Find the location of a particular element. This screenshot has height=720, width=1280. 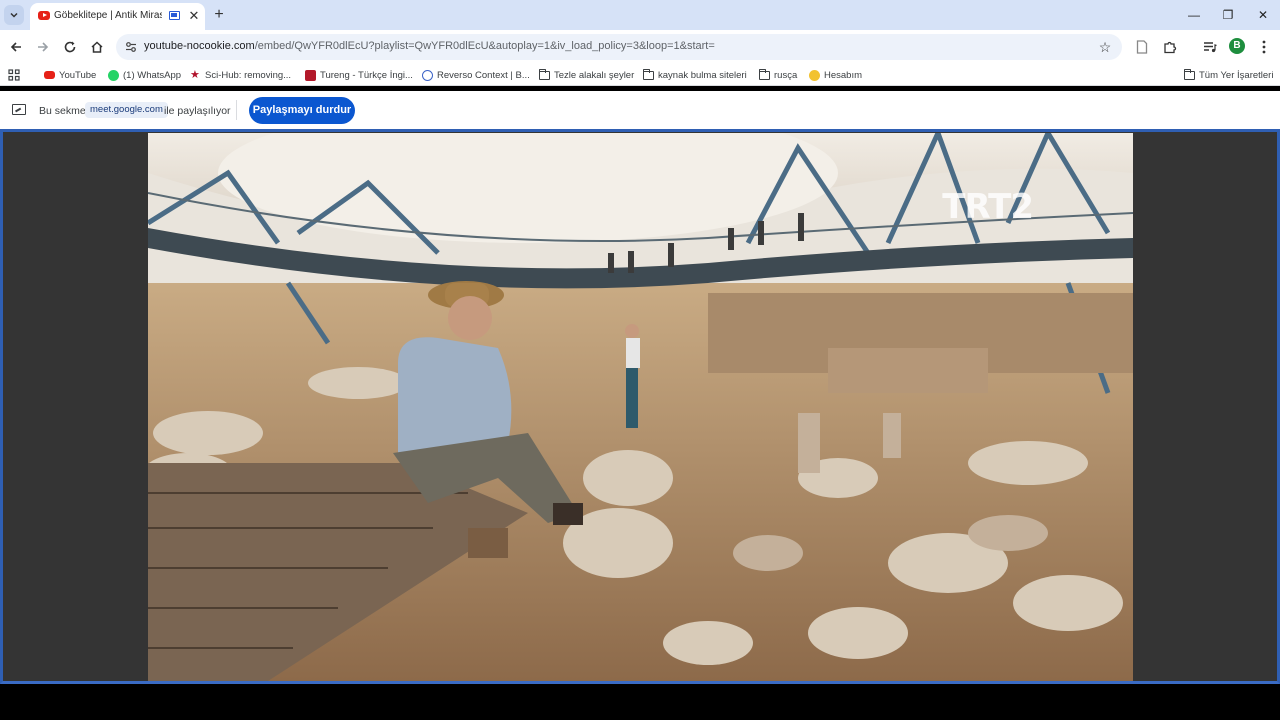

tab-search-button is located at coordinates (14, 15).